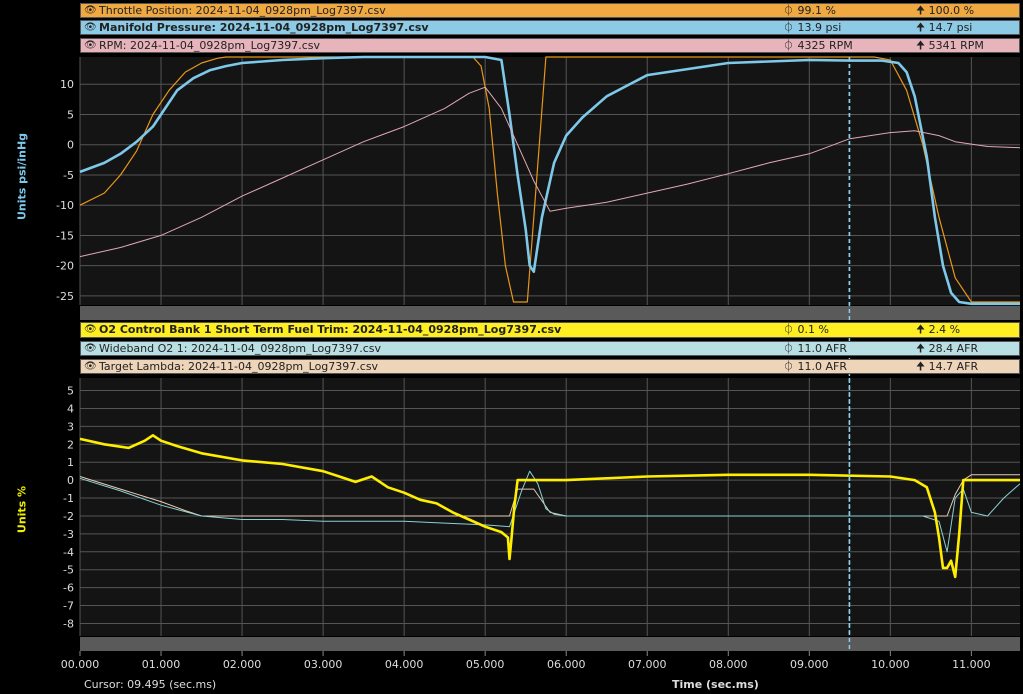 This screenshot has width=1023, height=694. What do you see at coordinates (809, 664) in the screenshot?
I see `x-tick-label: 09.000` at bounding box center [809, 664].